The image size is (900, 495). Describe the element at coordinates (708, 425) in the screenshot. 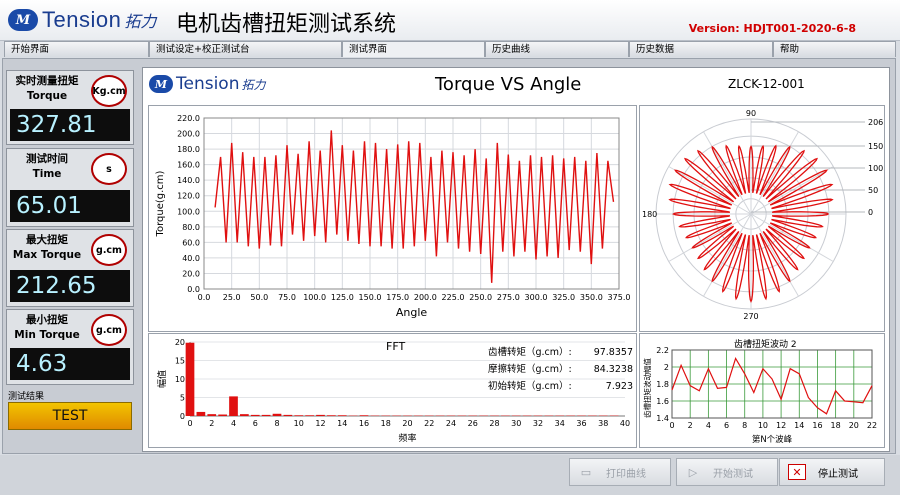

I see `wave-x-tick-label: 4` at that location.